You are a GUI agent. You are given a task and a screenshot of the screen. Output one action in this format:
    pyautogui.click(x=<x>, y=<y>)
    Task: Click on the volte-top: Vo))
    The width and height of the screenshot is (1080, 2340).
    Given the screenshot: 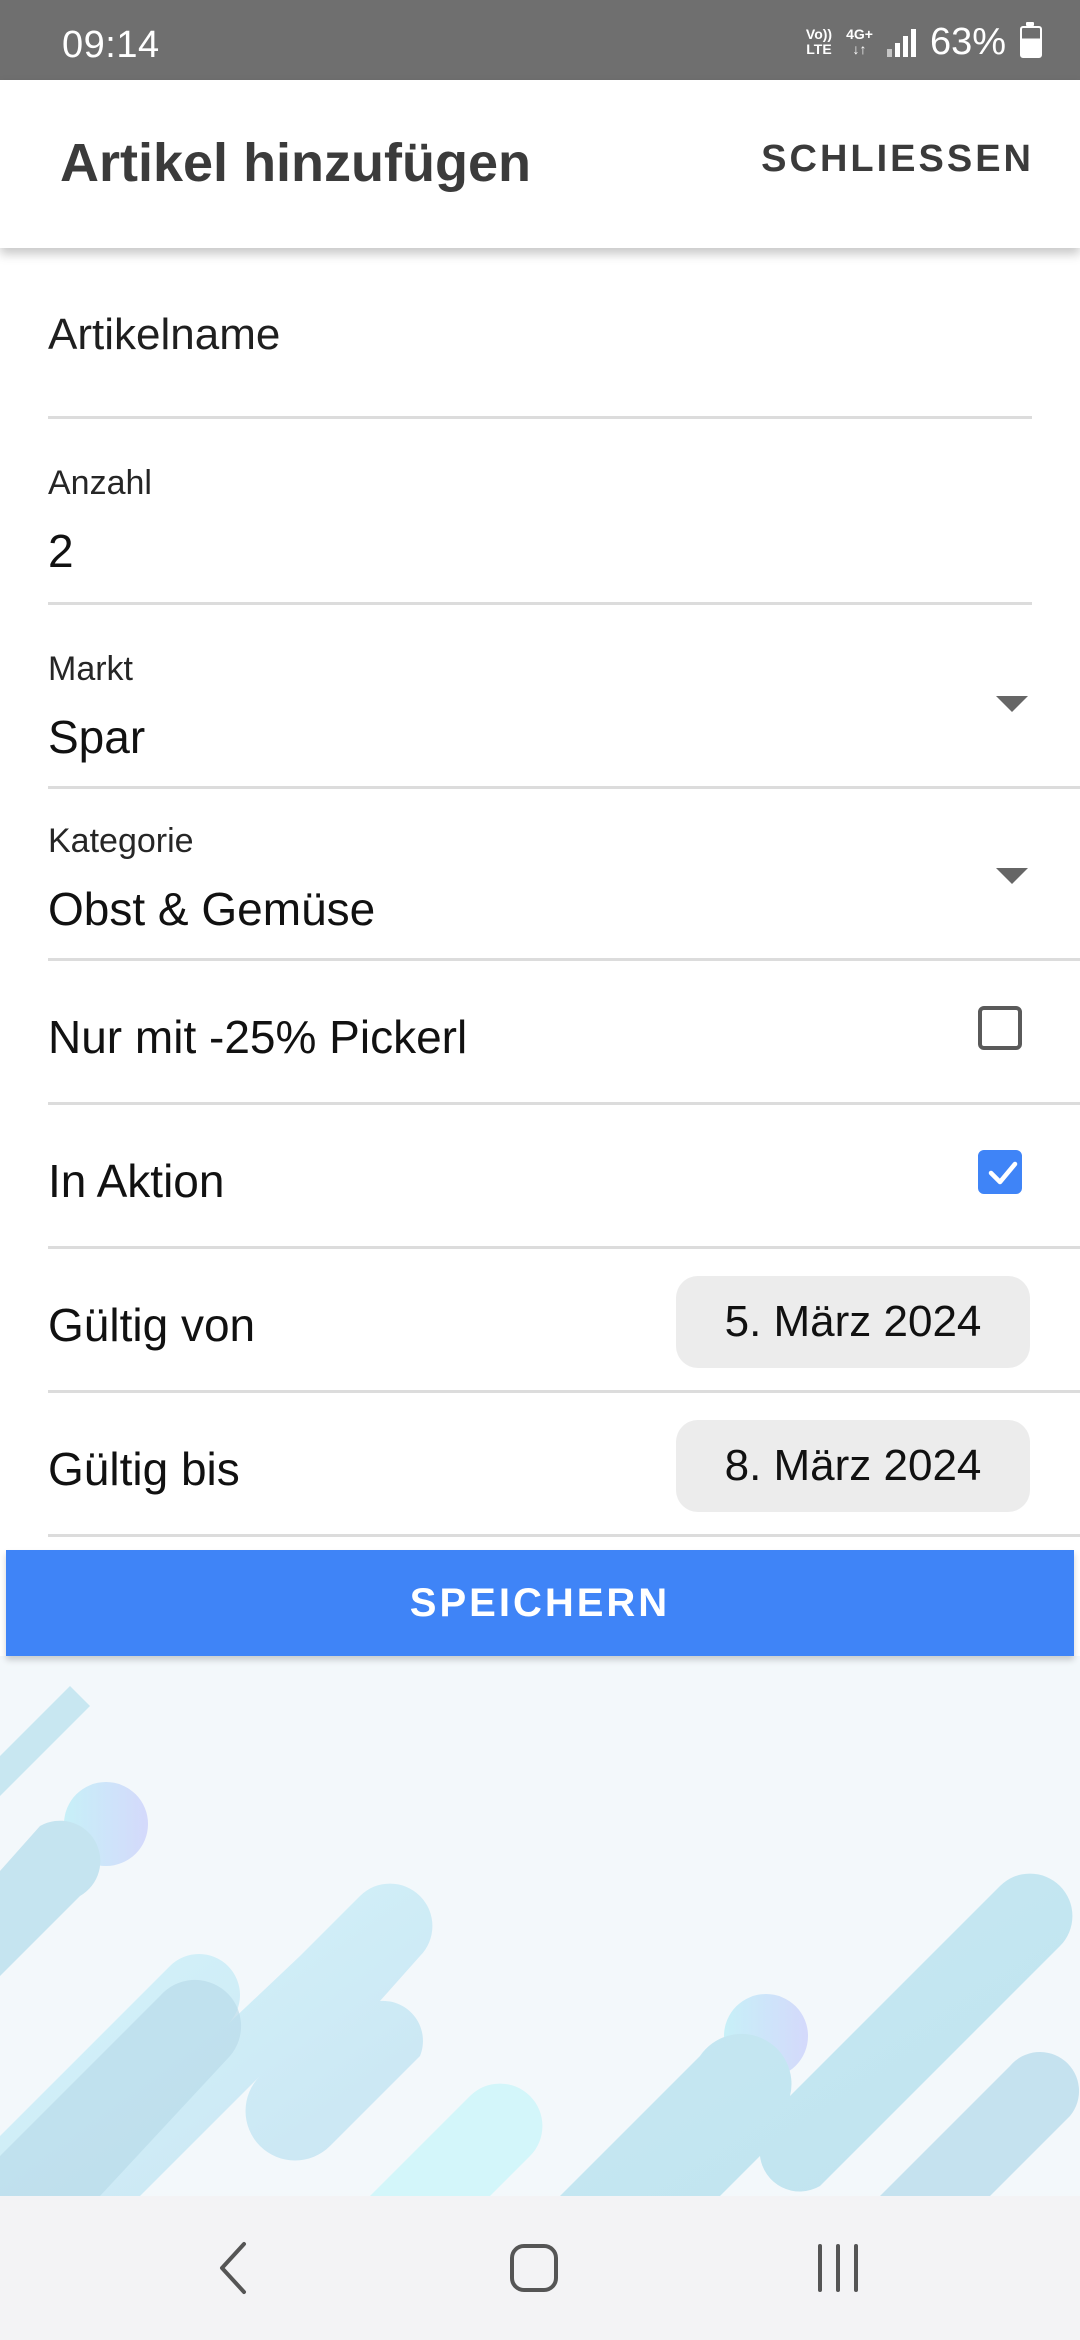 What is the action you would take?
    pyautogui.click(x=819, y=34)
    